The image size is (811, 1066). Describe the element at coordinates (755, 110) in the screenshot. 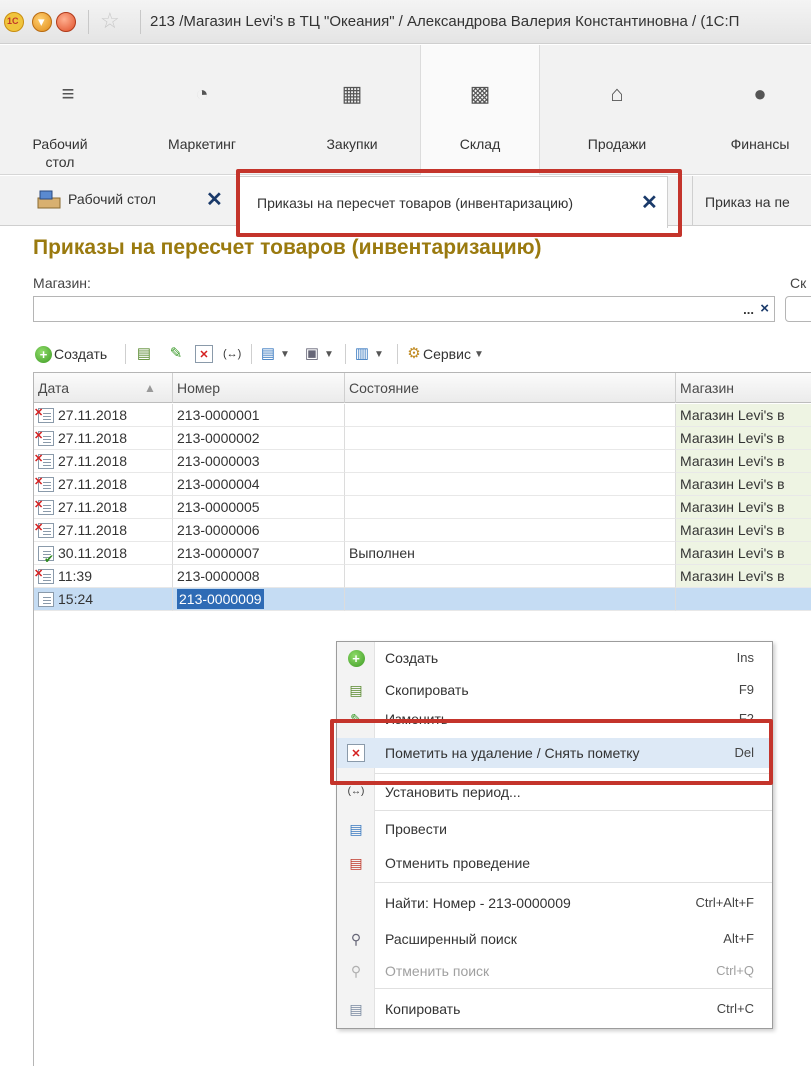

I see `section-finance: ● Финансы` at that location.